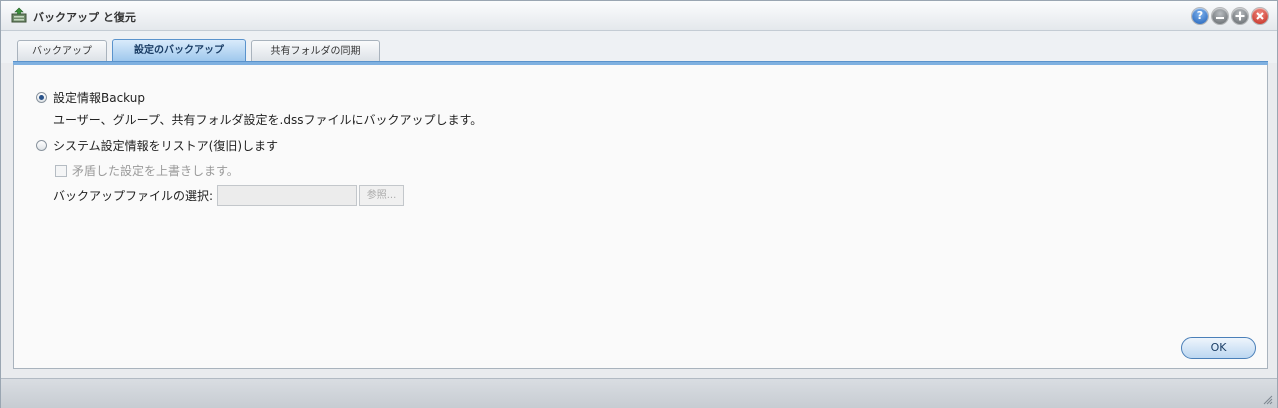 Image resolution: width=1278 pixels, height=408 pixels. Describe the element at coordinates (1200, 16) in the screenshot. I see `help-icon: ?` at that location.